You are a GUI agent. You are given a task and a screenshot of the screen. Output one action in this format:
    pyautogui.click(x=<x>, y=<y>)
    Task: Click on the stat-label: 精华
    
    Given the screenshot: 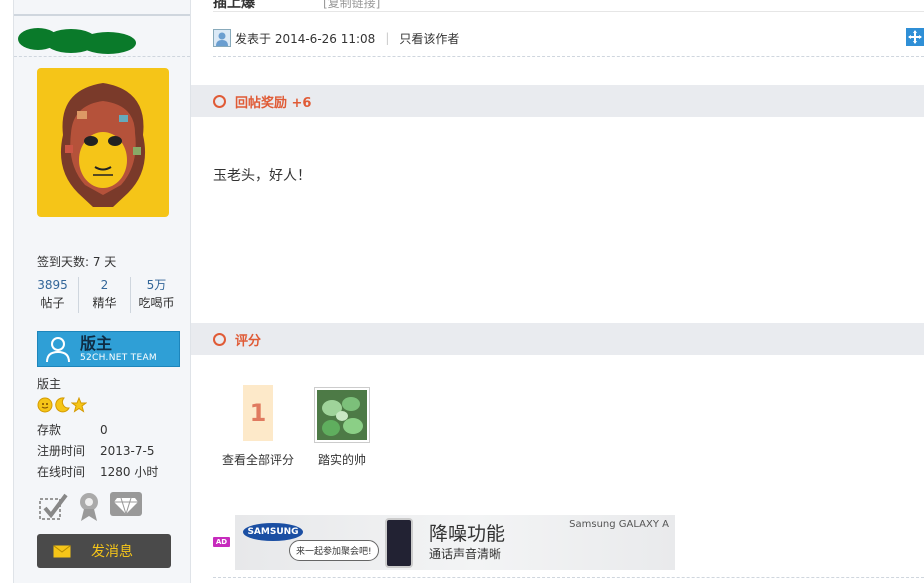 What is the action you would take?
    pyautogui.click(x=104, y=303)
    